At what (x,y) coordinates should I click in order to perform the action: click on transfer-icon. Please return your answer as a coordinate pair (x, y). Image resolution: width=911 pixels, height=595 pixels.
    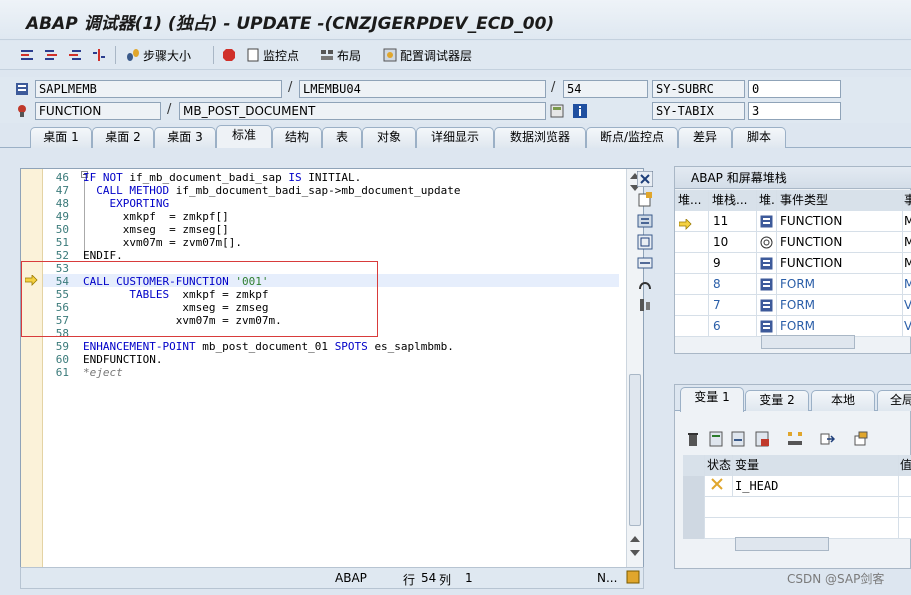
    Looking at the image, I should click on (827, 439).